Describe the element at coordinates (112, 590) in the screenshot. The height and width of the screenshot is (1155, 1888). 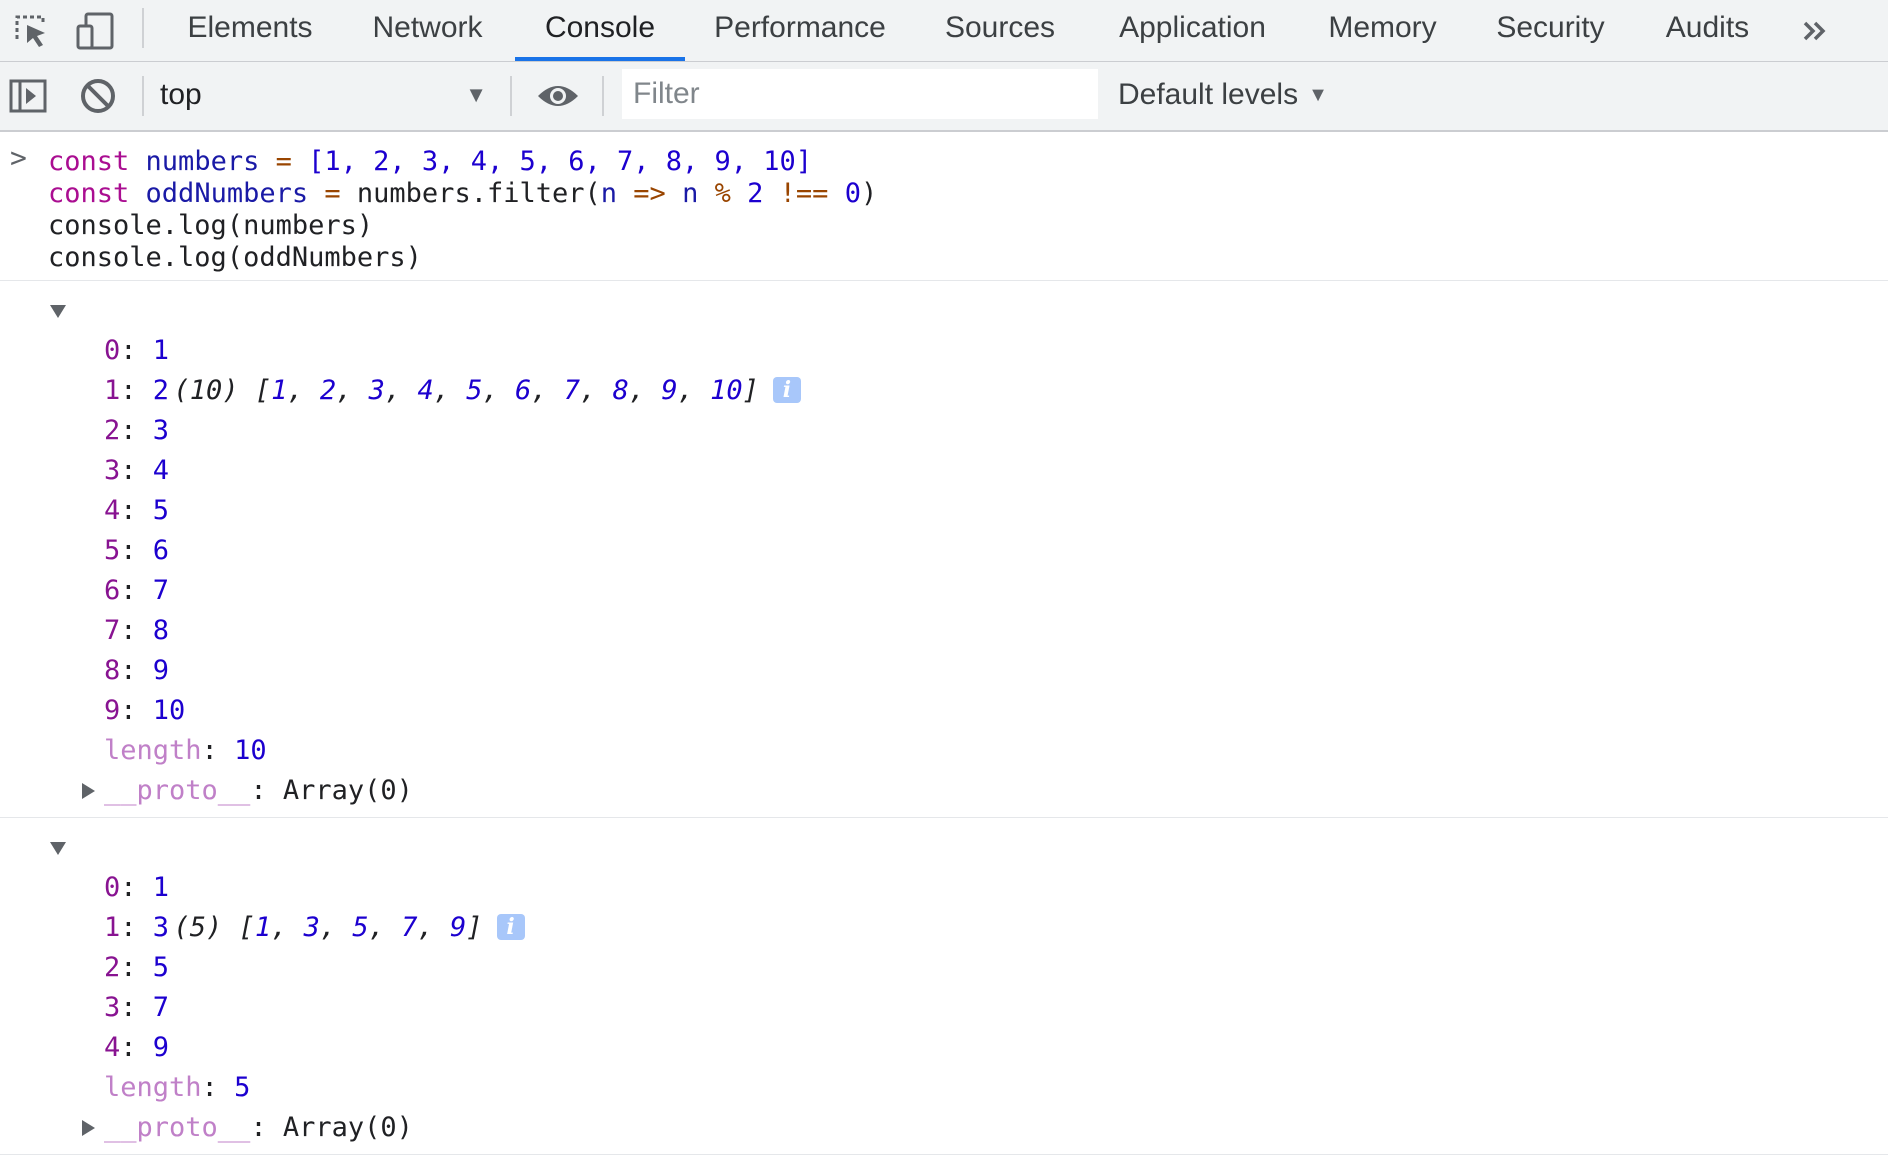
I see `item-key: 6` at that location.